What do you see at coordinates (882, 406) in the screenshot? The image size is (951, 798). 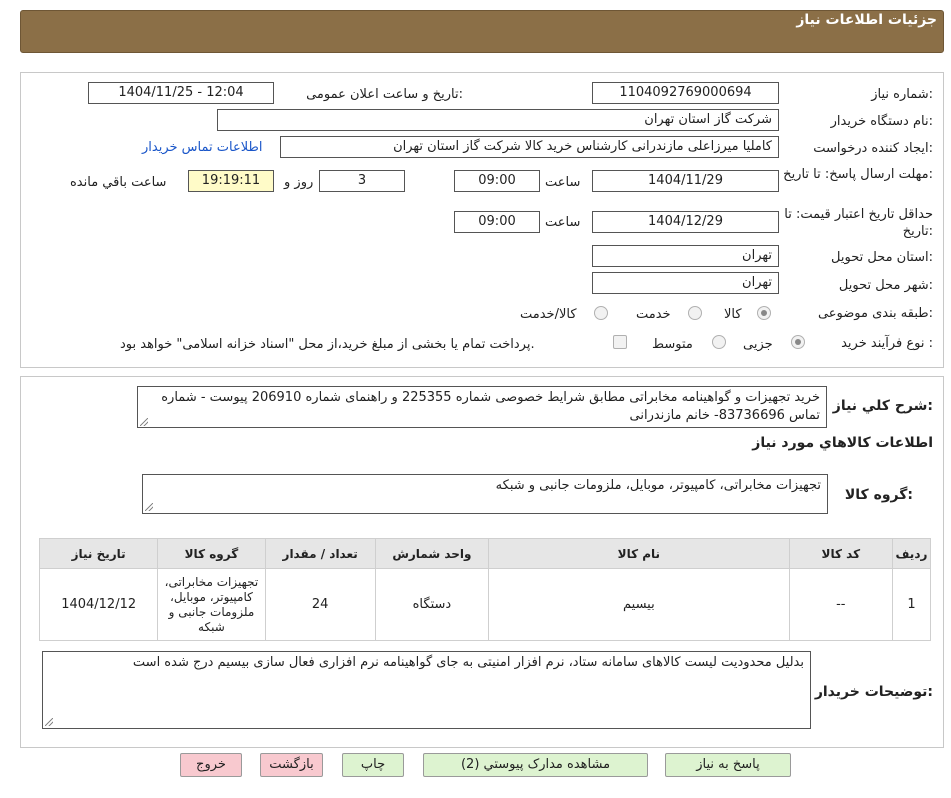 I see `description-label: شرح کلي نياز:` at bounding box center [882, 406].